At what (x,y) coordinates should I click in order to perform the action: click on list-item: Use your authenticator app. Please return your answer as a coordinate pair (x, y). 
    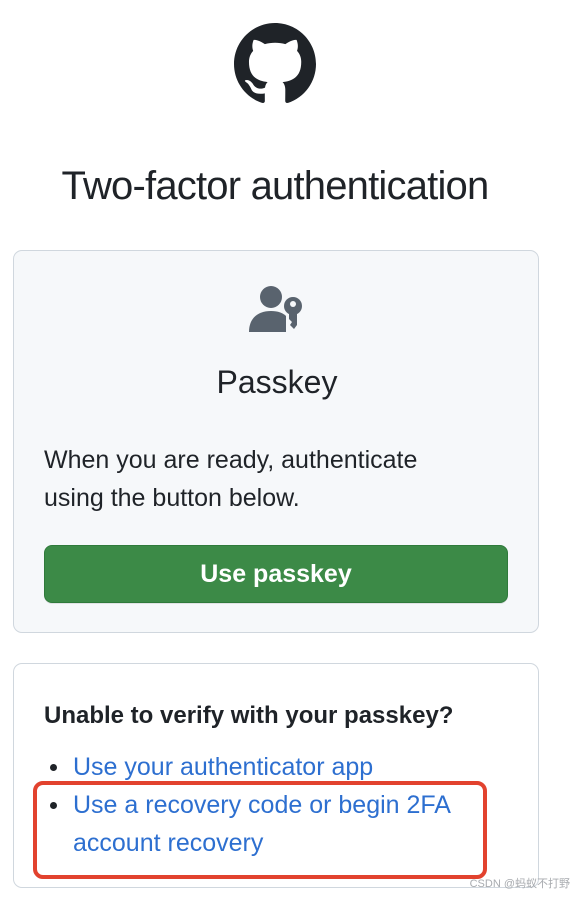
    Looking at the image, I should click on (279, 767).